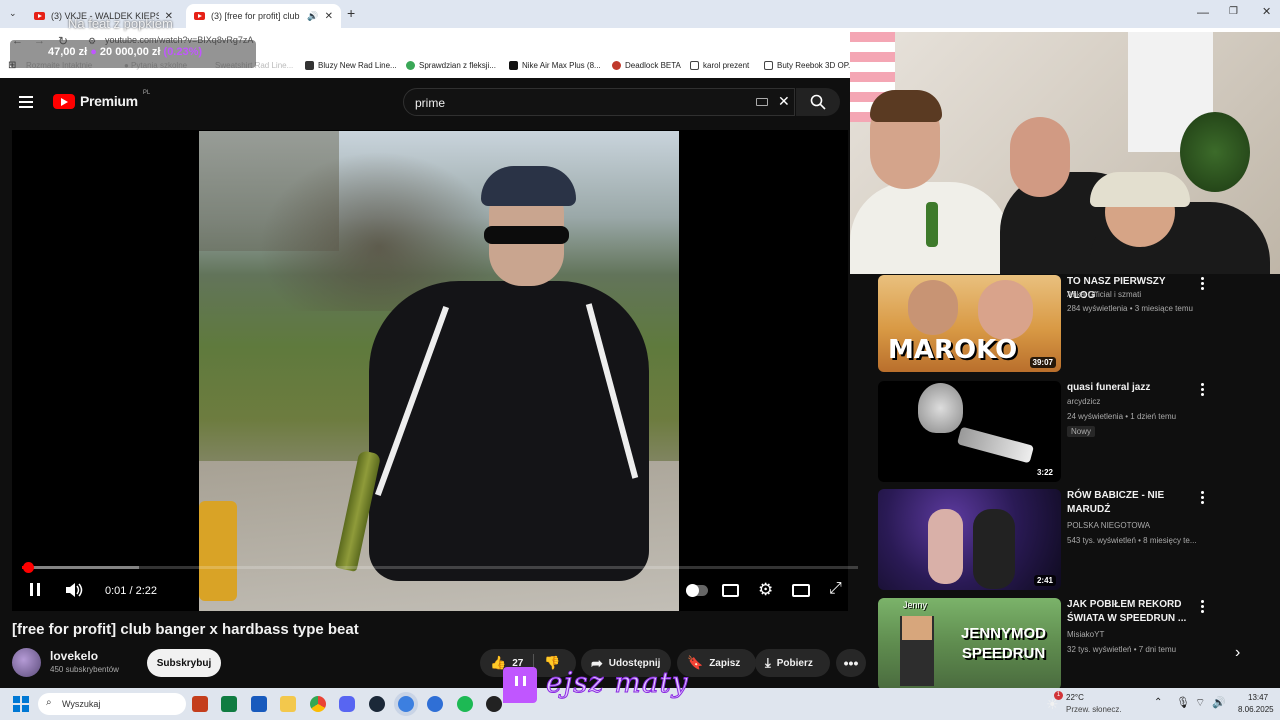  I want to click on excel-icon, so click(229, 704).